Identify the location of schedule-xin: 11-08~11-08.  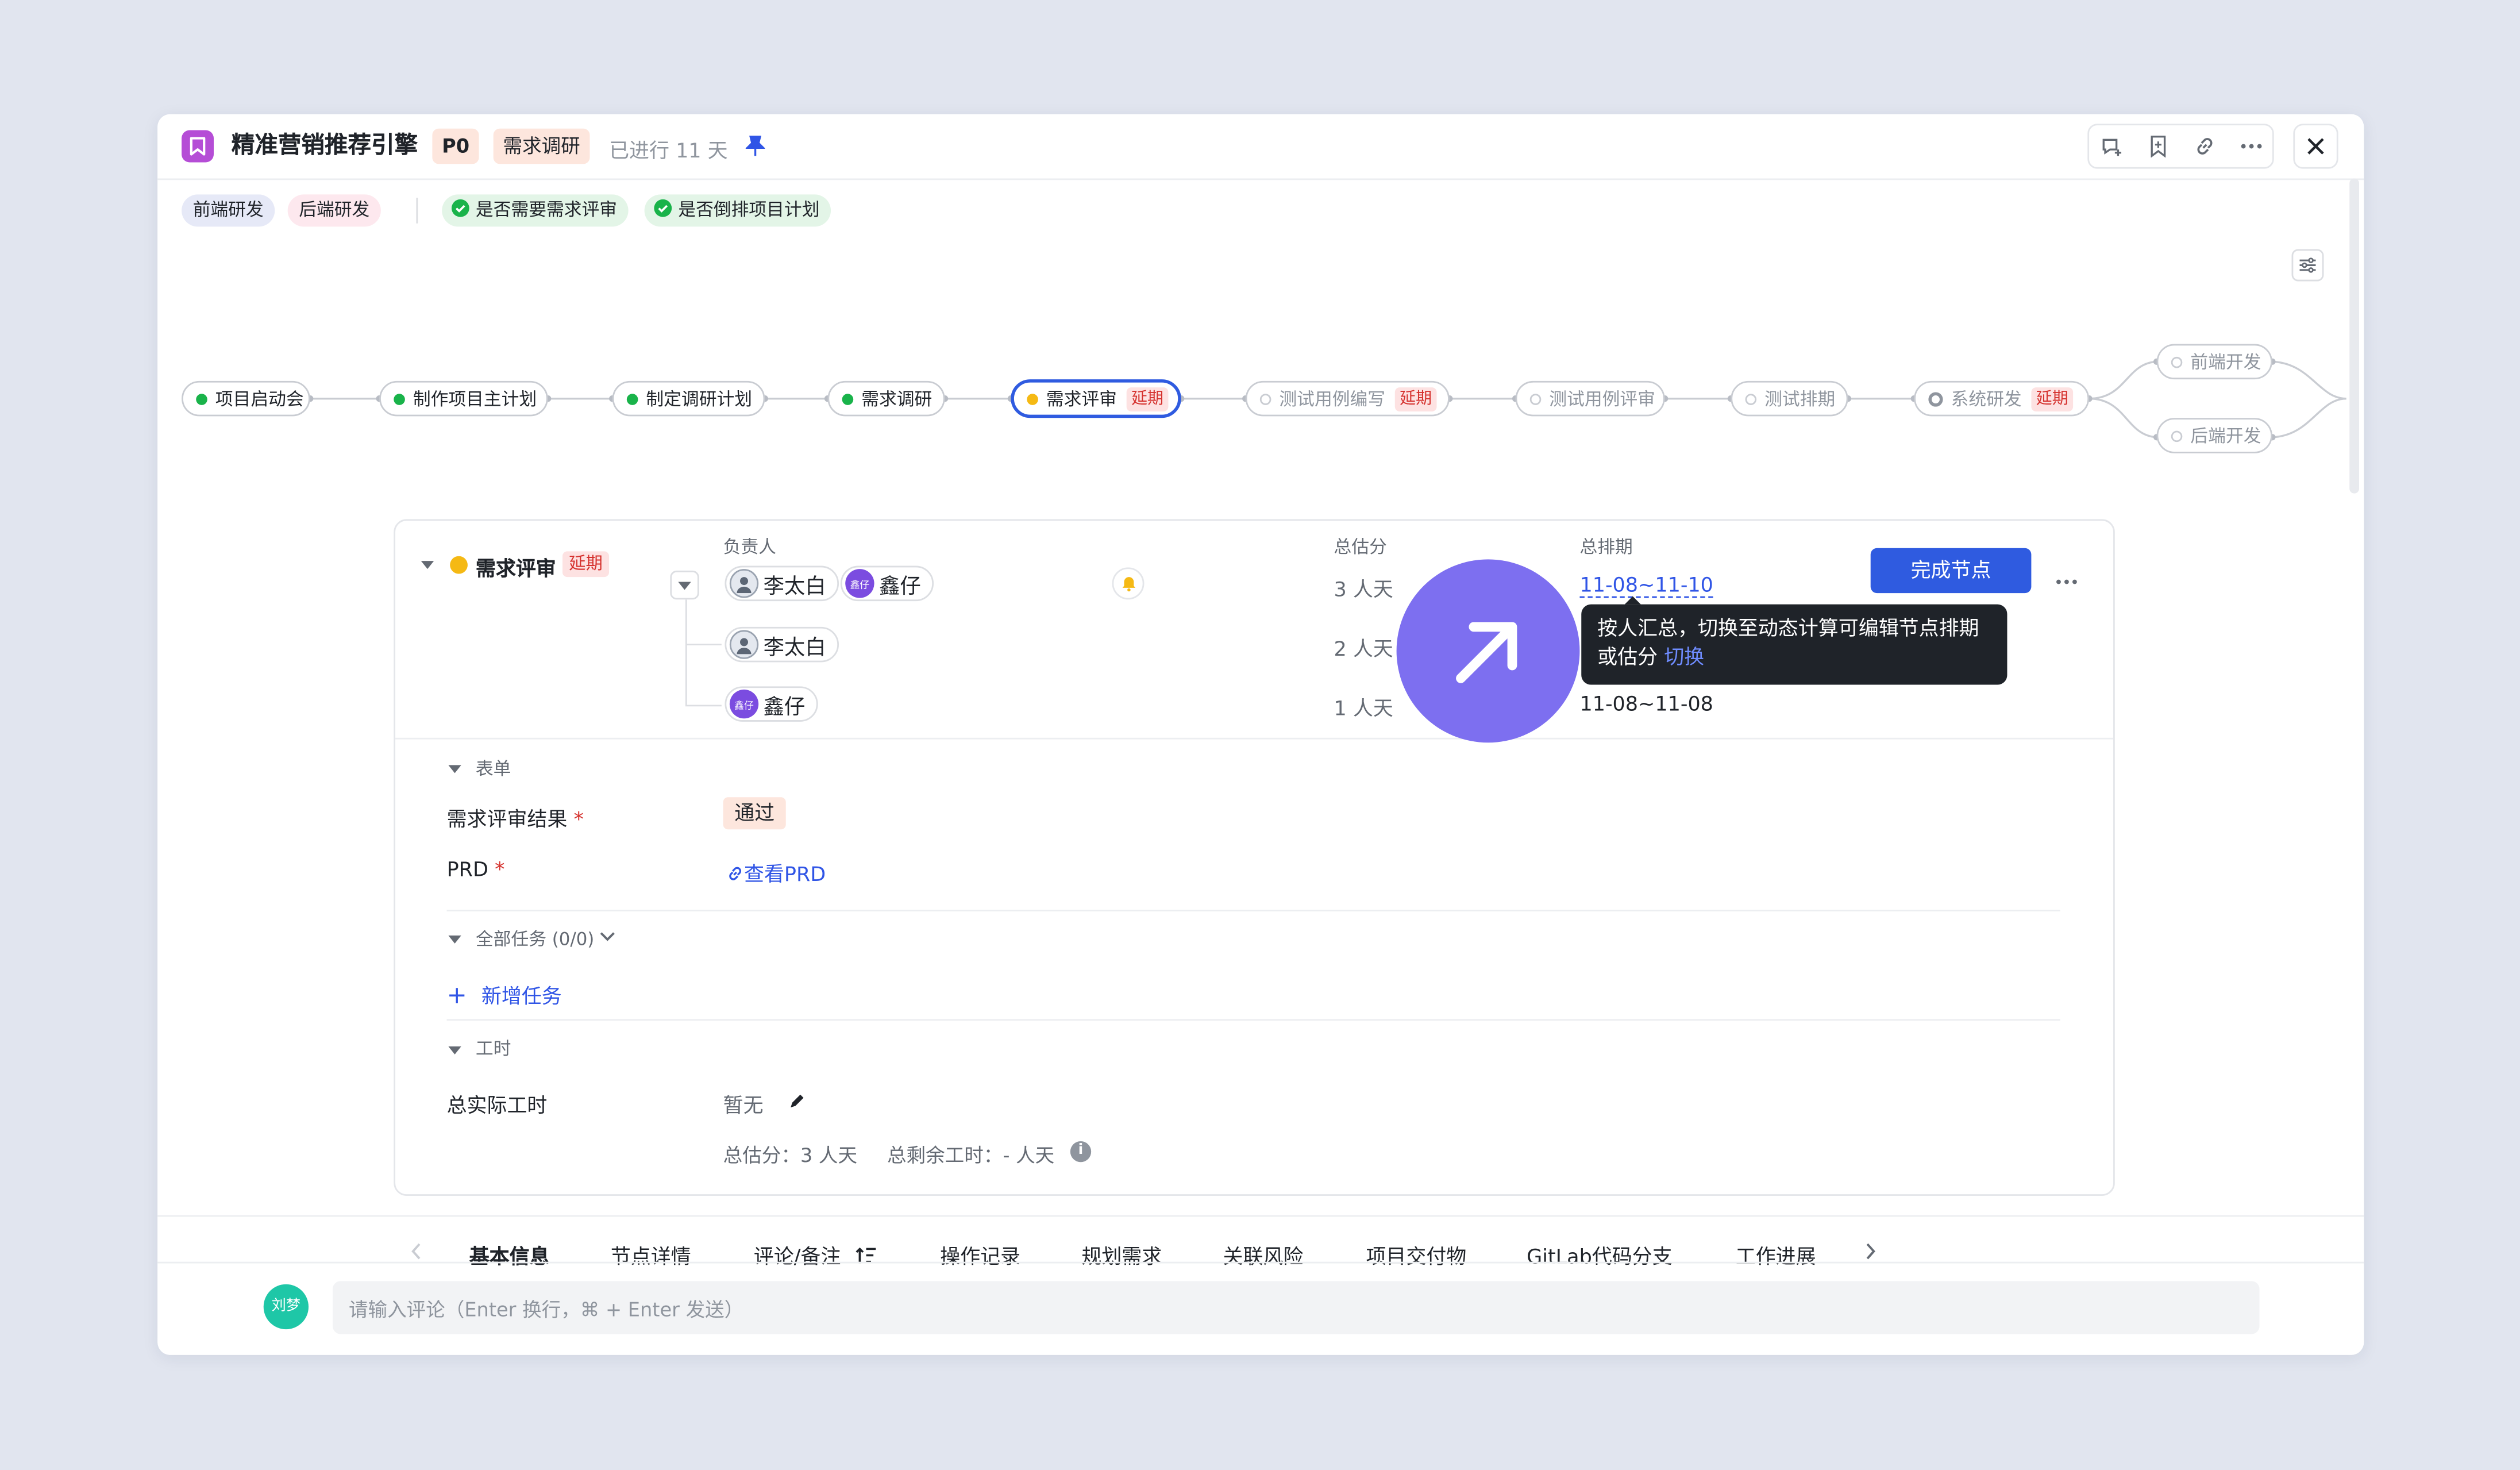
(1646, 703).